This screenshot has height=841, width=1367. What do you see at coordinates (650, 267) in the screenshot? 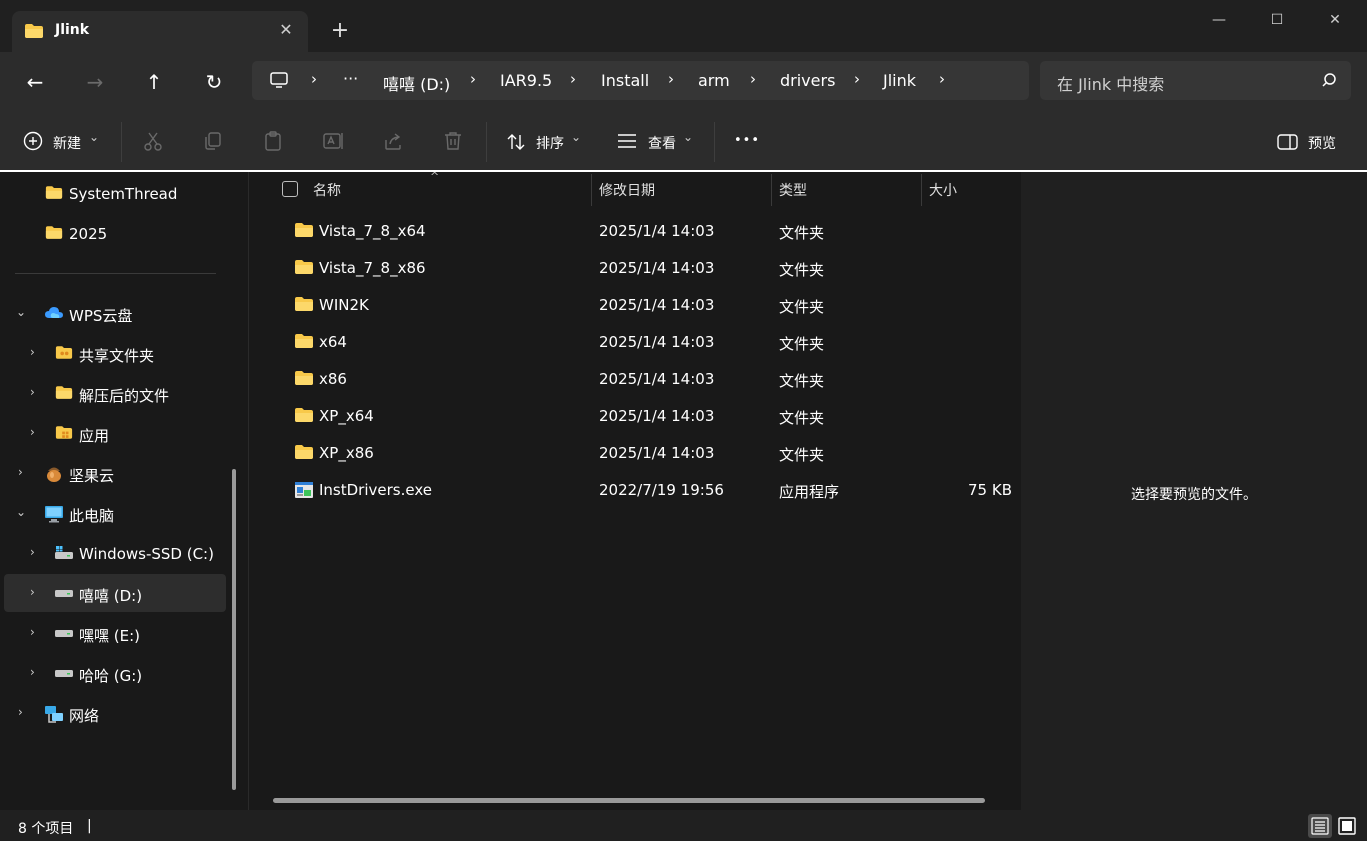
I see `file-row: Vista_7_8_x86 2025/1/4 14:03 文件夹` at bounding box center [650, 267].